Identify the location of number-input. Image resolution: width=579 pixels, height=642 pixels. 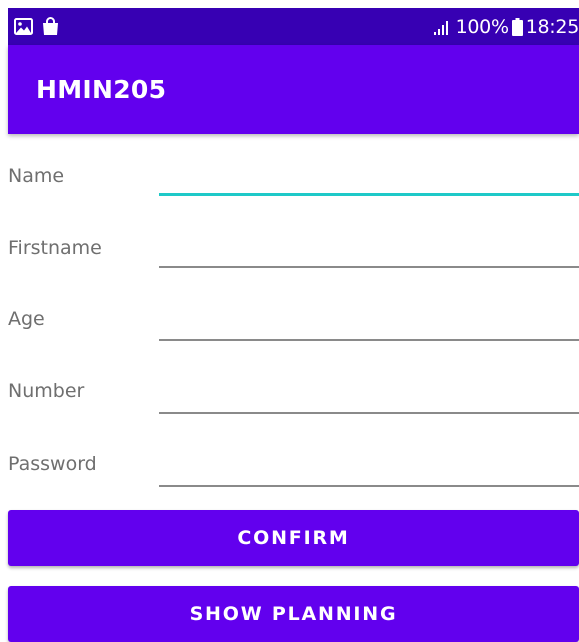
(369, 401).